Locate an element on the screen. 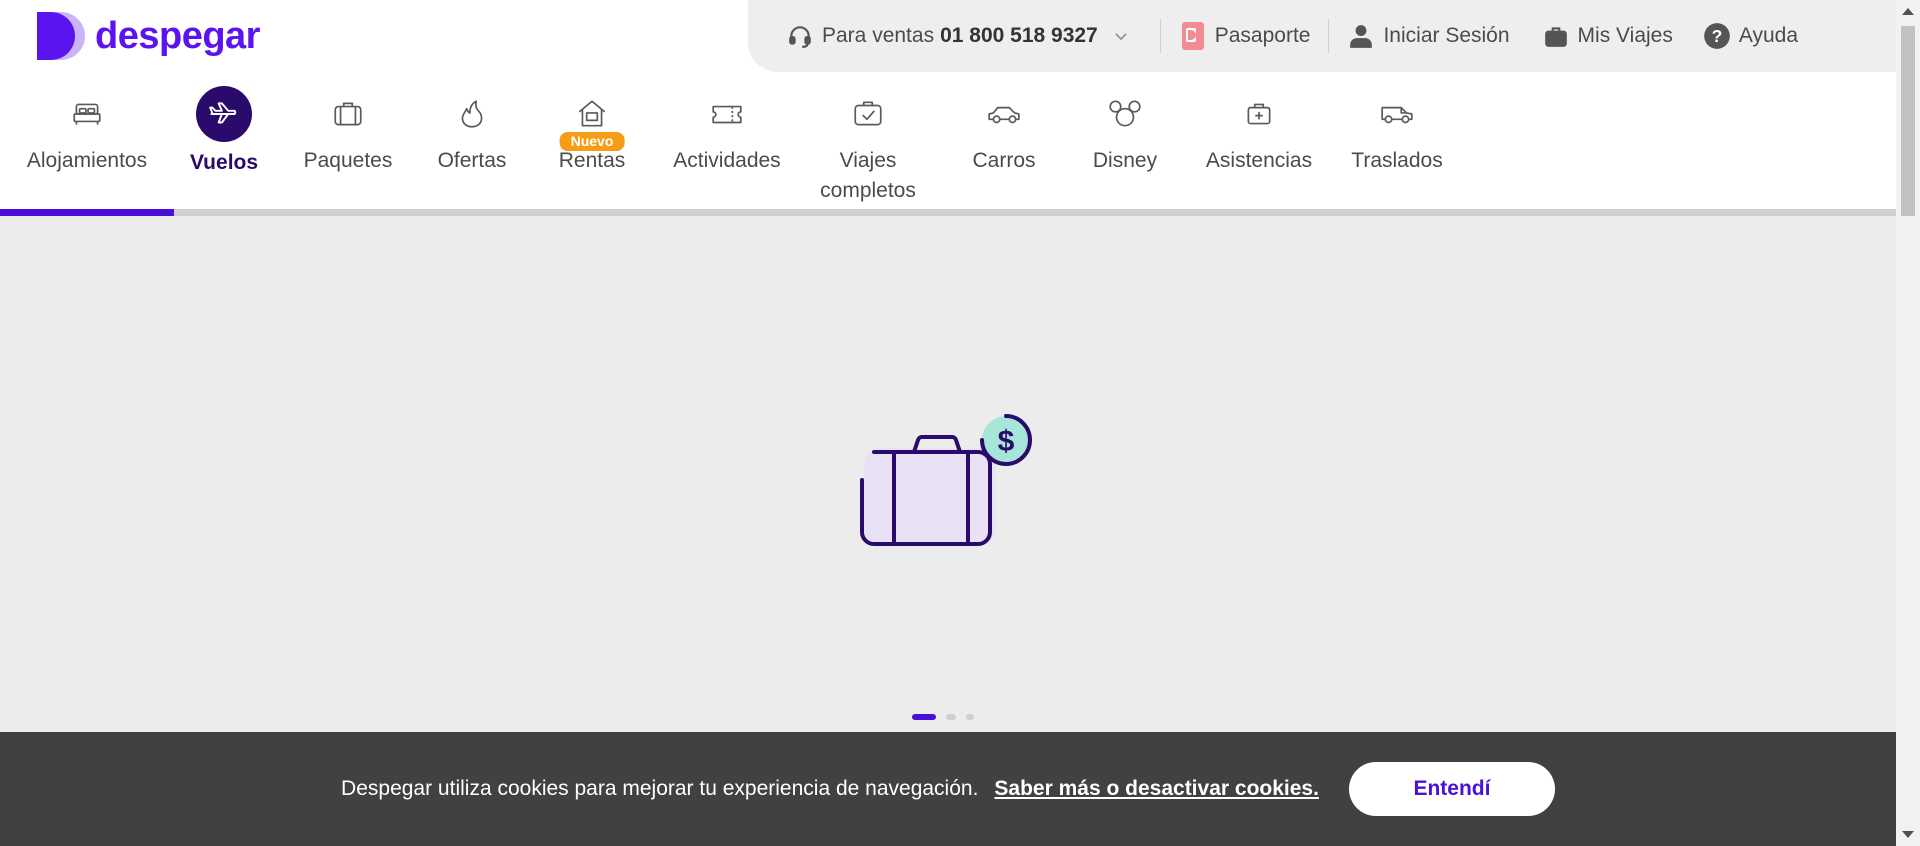 This screenshot has width=1920, height=846. nav-item-paquetes: Paquetes is located at coordinates (348, 150).